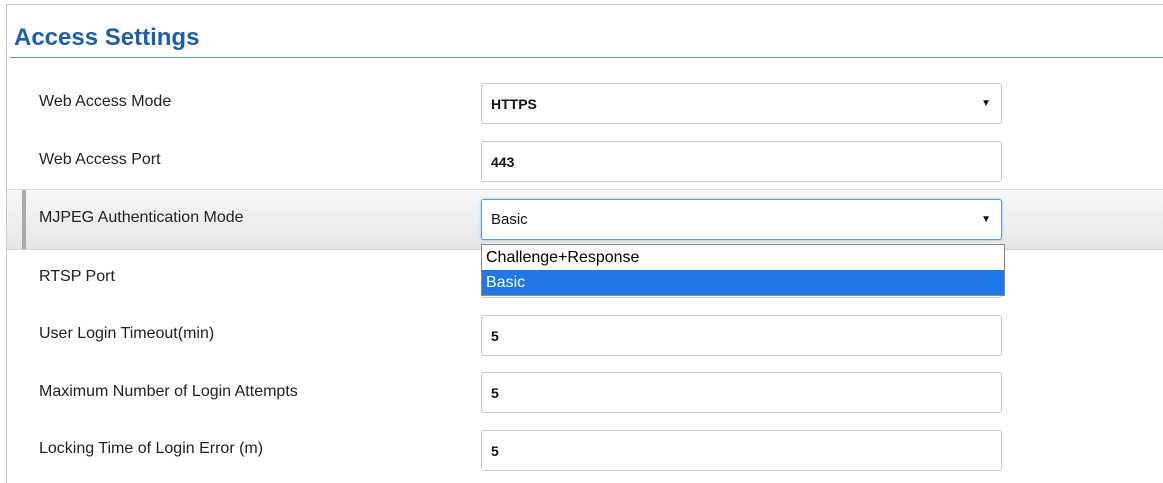  What do you see at coordinates (168, 391) in the screenshot?
I see `max-login-attempts-label: Maximum Number of Login Attempts` at bounding box center [168, 391].